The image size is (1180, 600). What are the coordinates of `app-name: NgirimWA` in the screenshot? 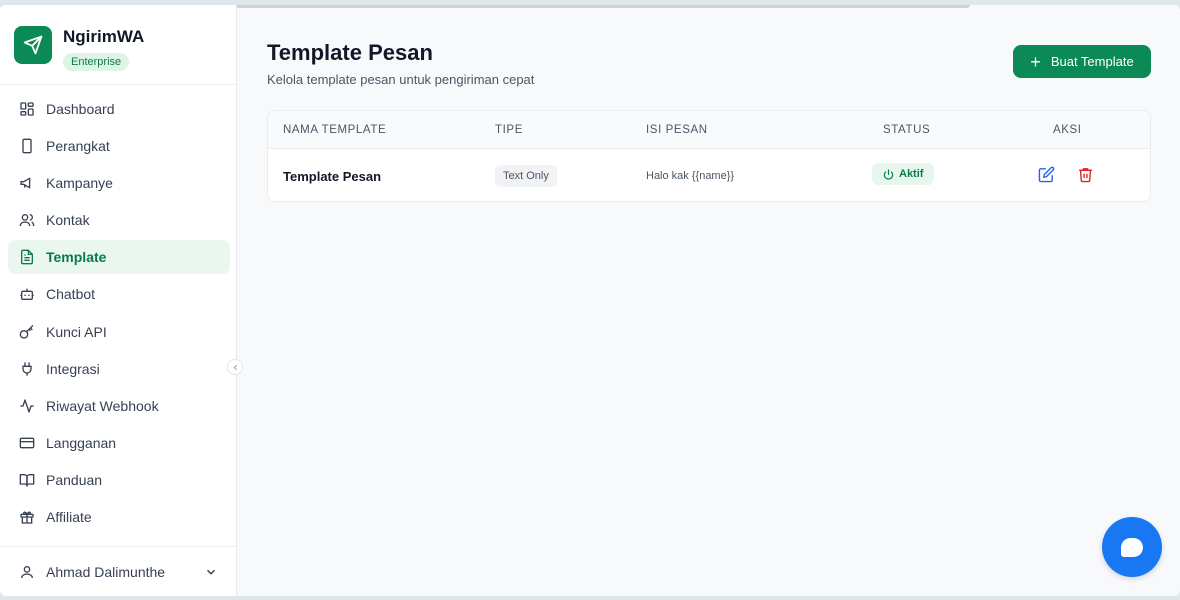 It's located at (104, 36).